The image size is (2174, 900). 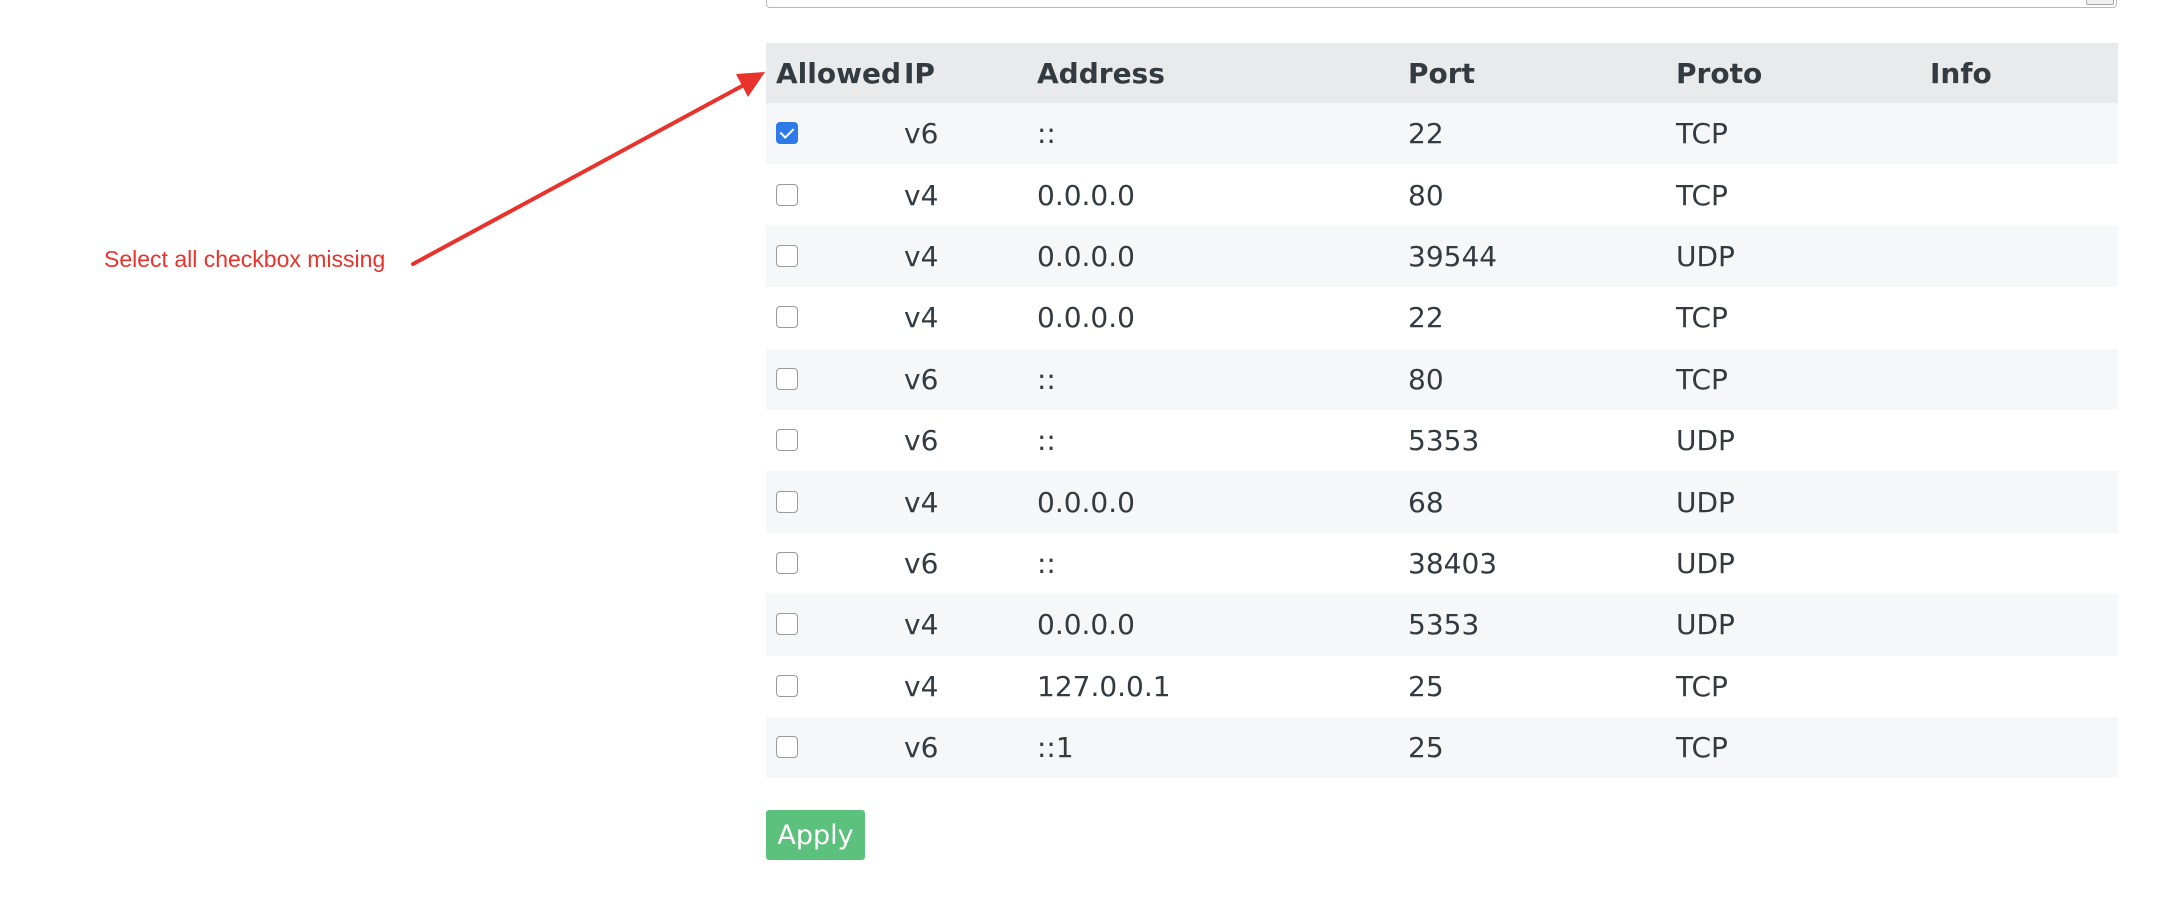 I want to click on apply-button: Apply, so click(x=815, y=835).